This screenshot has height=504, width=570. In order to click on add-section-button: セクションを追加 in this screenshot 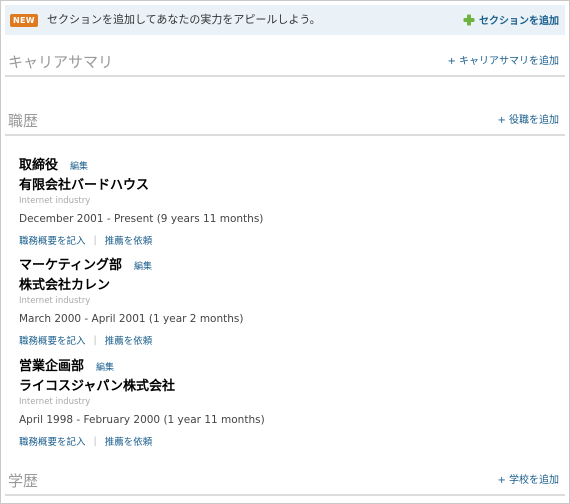, I will do `click(511, 19)`.